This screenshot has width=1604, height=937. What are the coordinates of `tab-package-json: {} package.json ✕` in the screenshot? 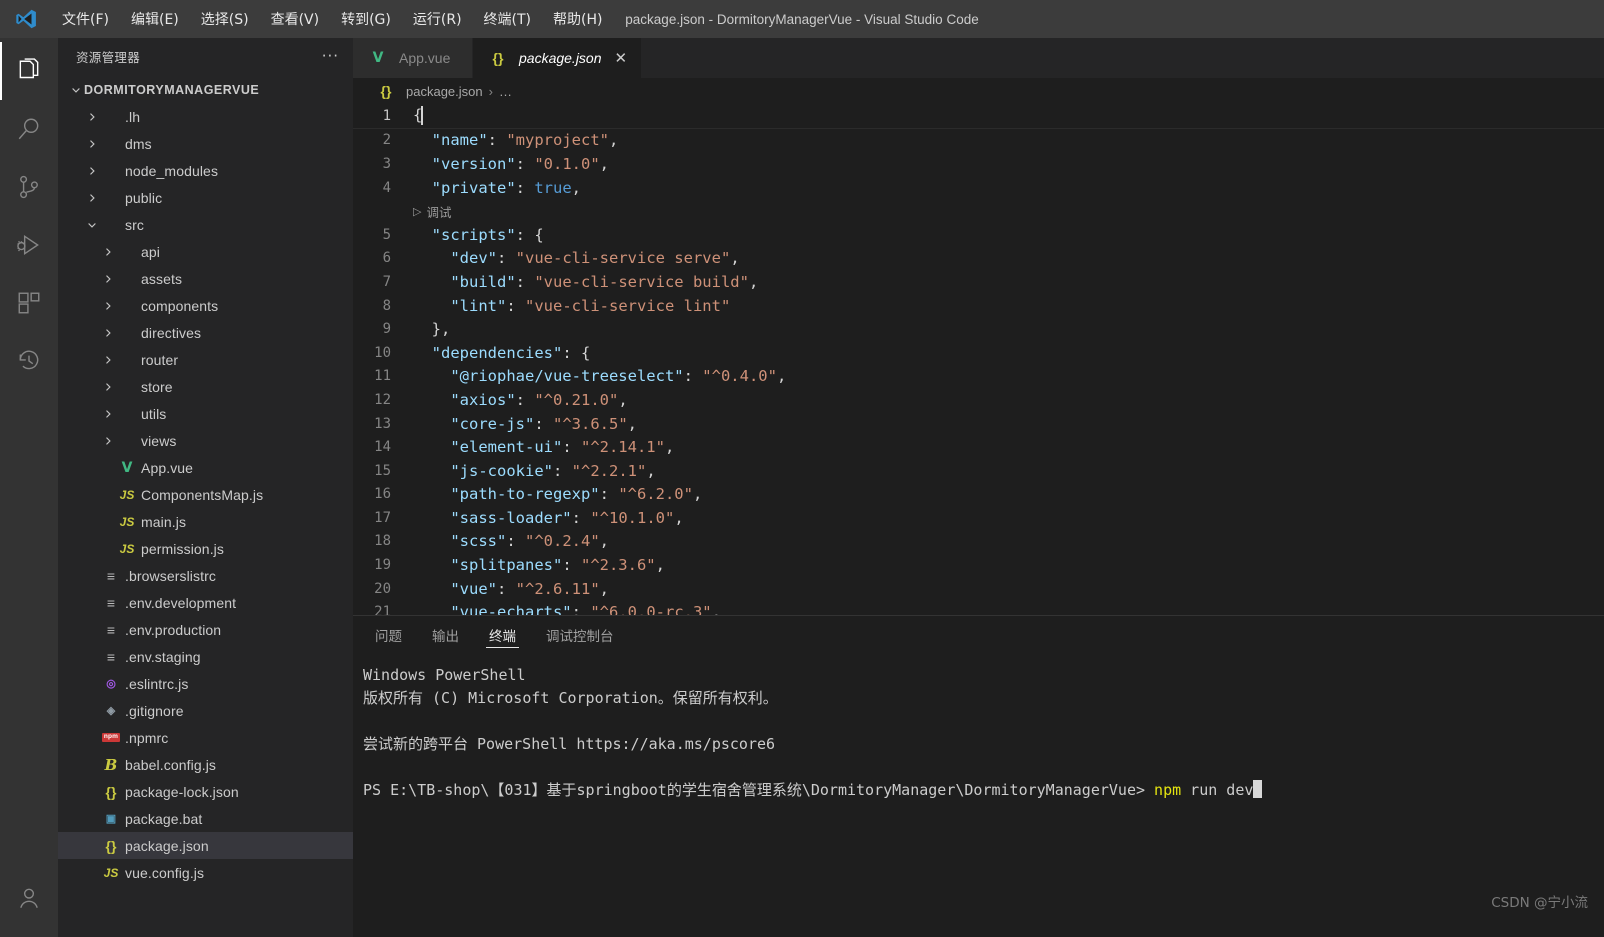 It's located at (558, 58).